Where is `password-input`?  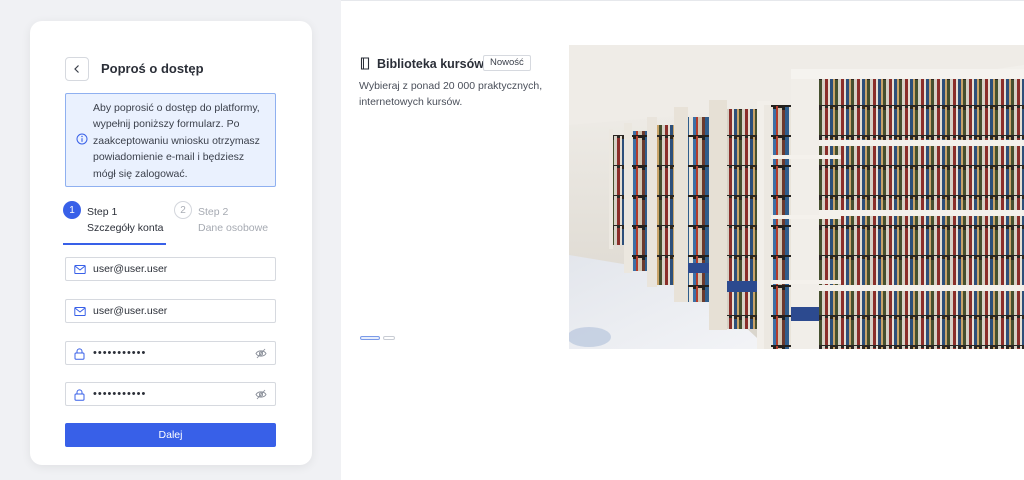 password-input is located at coordinates (168, 353).